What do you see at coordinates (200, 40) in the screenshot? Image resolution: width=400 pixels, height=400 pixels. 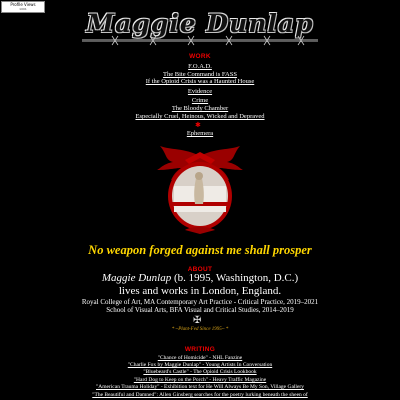 I see `barbed-wire-divider` at bounding box center [200, 40].